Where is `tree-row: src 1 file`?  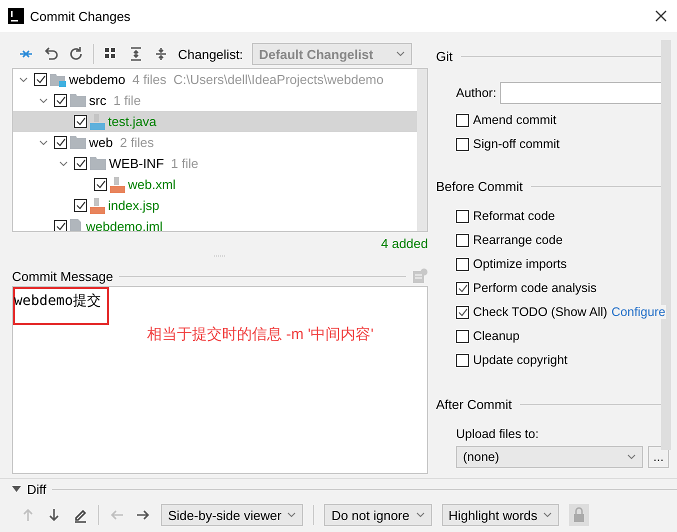 tree-row: src 1 file is located at coordinates (215, 100).